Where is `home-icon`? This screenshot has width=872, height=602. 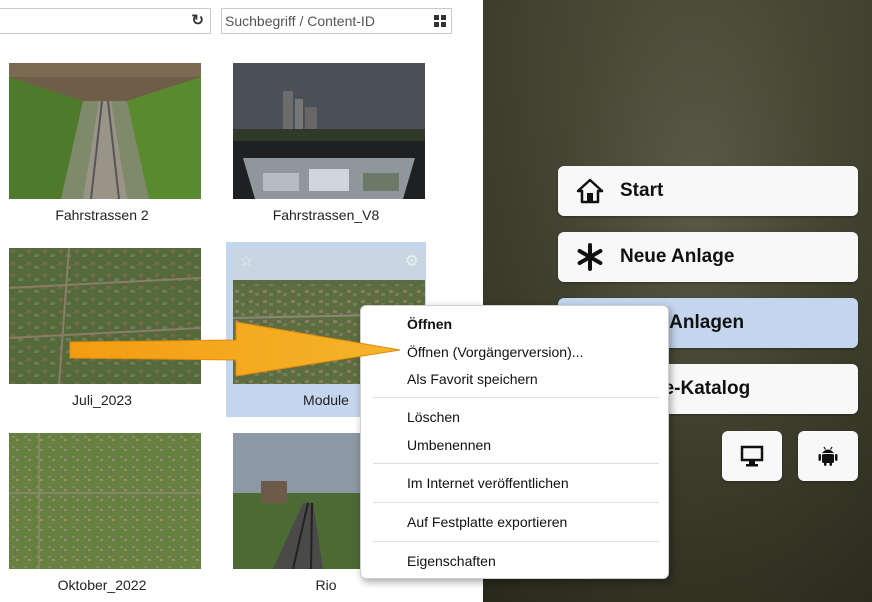
home-icon is located at coordinates (590, 191).